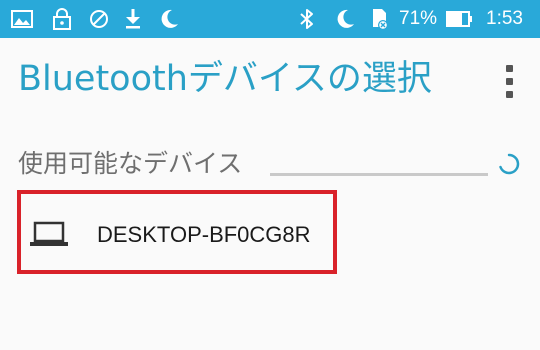  I want to click on bluetooth-icon, so click(306, 19).